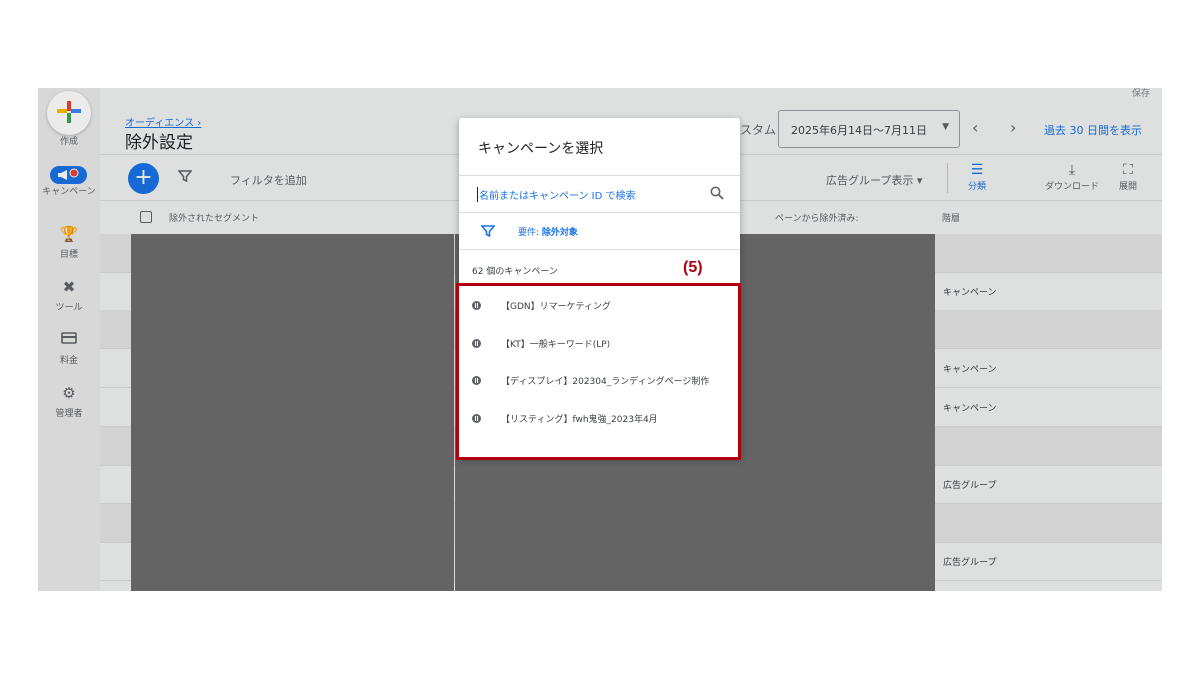 Image resolution: width=1200 pixels, height=679 pixels. What do you see at coordinates (541, 149) in the screenshot?
I see `dialog-title: キャンペーンを選択` at bounding box center [541, 149].